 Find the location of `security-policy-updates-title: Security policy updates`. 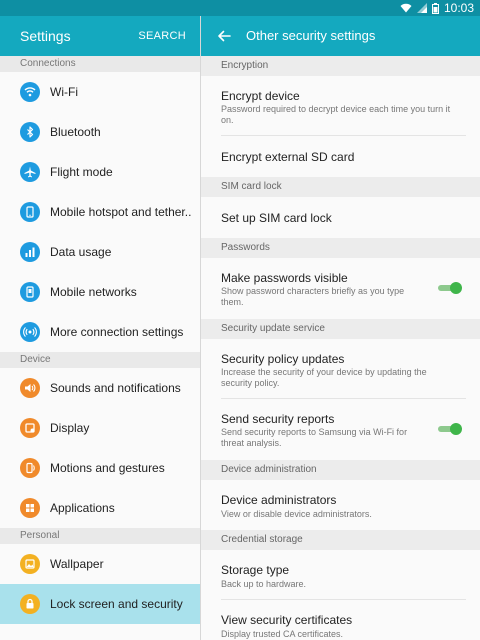

security-policy-updates-title: Security policy updates is located at coordinates (283, 359).